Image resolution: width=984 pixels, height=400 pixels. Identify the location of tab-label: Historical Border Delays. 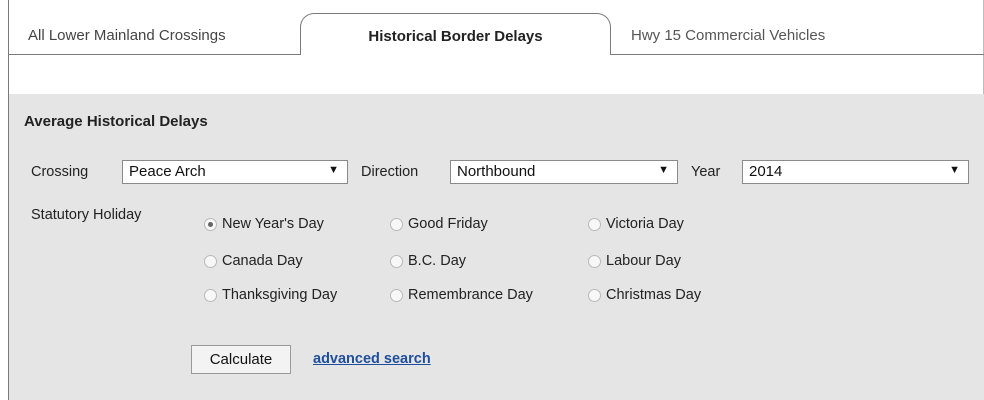
(455, 36).